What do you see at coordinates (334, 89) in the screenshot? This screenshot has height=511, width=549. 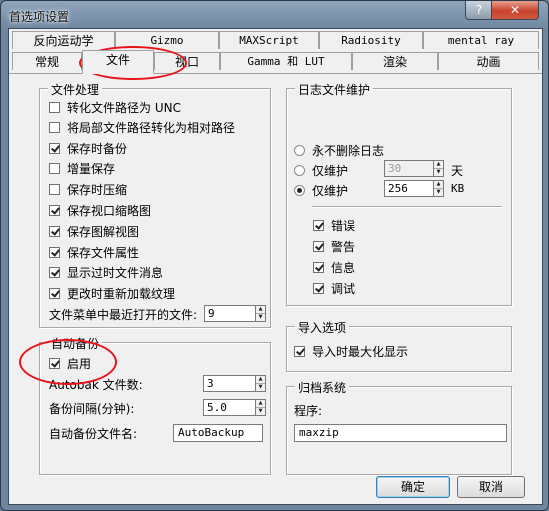 I see `log-maintenance-legend: 日志文件维护` at bounding box center [334, 89].